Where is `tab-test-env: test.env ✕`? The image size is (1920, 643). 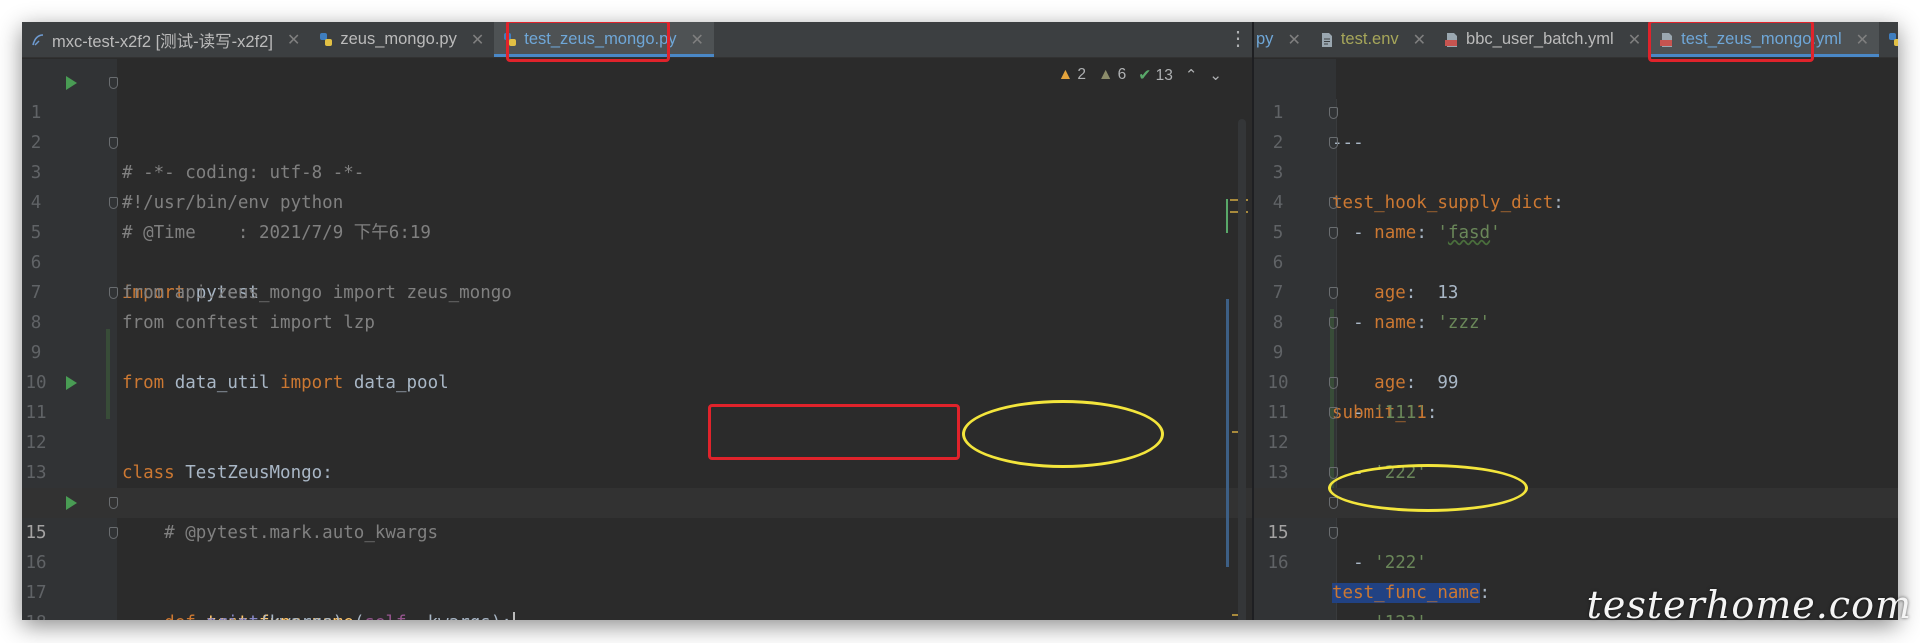
tab-test-env: test.env ✕ is located at coordinates (1373, 39).